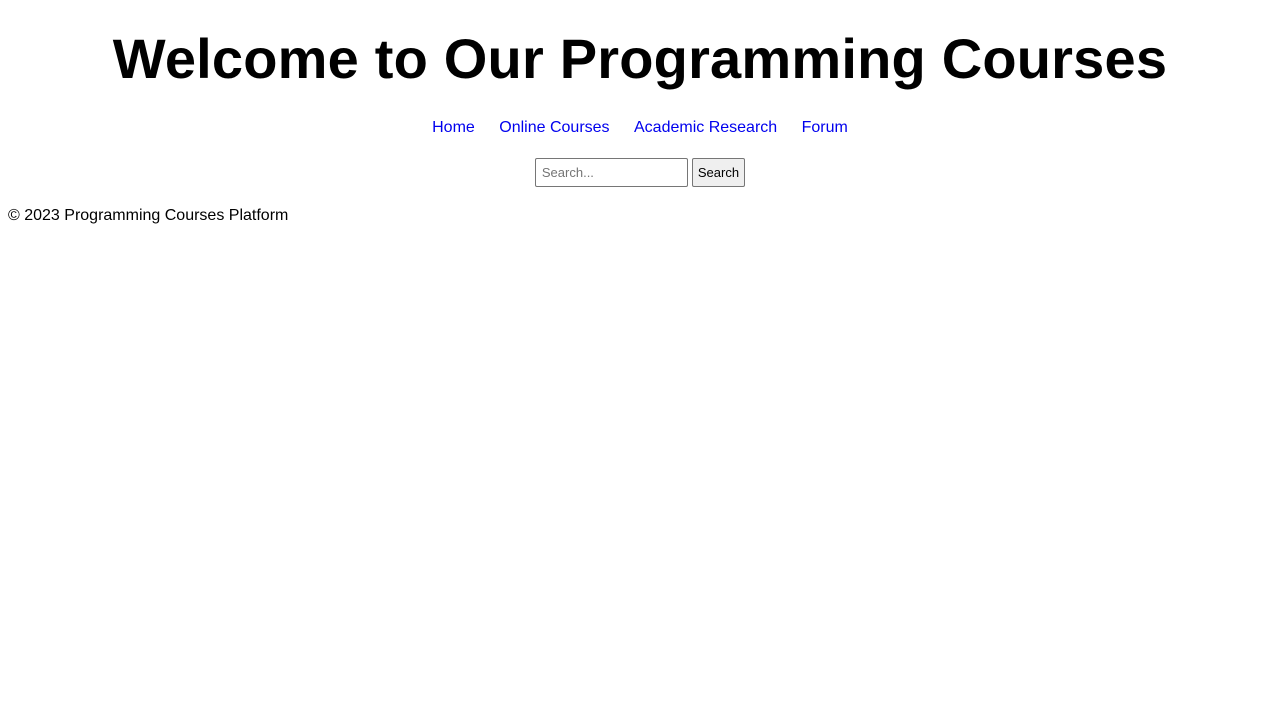 The height and width of the screenshot is (720, 1280). What do you see at coordinates (611, 172) in the screenshot?
I see `search-input` at bounding box center [611, 172].